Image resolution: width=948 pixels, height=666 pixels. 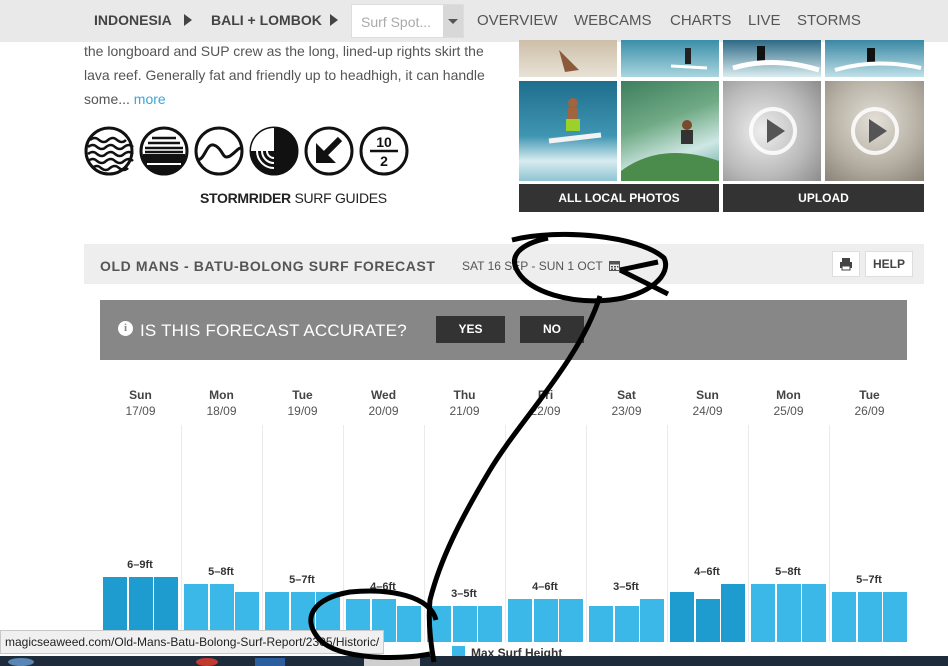 I want to click on surf-height-label: 3–5ft, so click(x=464, y=594).